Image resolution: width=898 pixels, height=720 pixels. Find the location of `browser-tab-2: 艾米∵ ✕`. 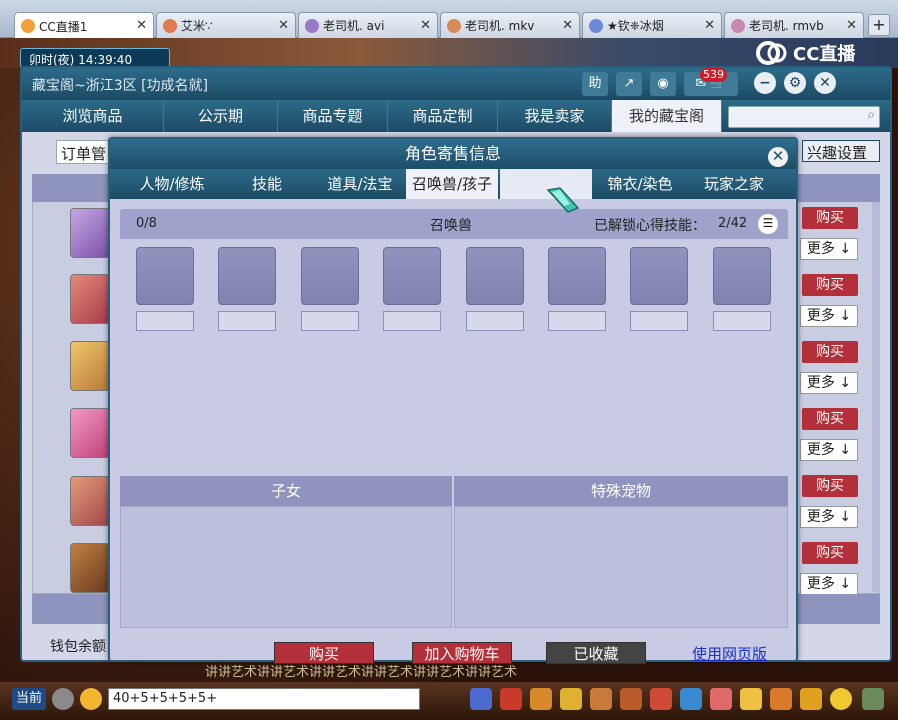

browser-tab-2: 艾米∵ ✕ is located at coordinates (226, 25).